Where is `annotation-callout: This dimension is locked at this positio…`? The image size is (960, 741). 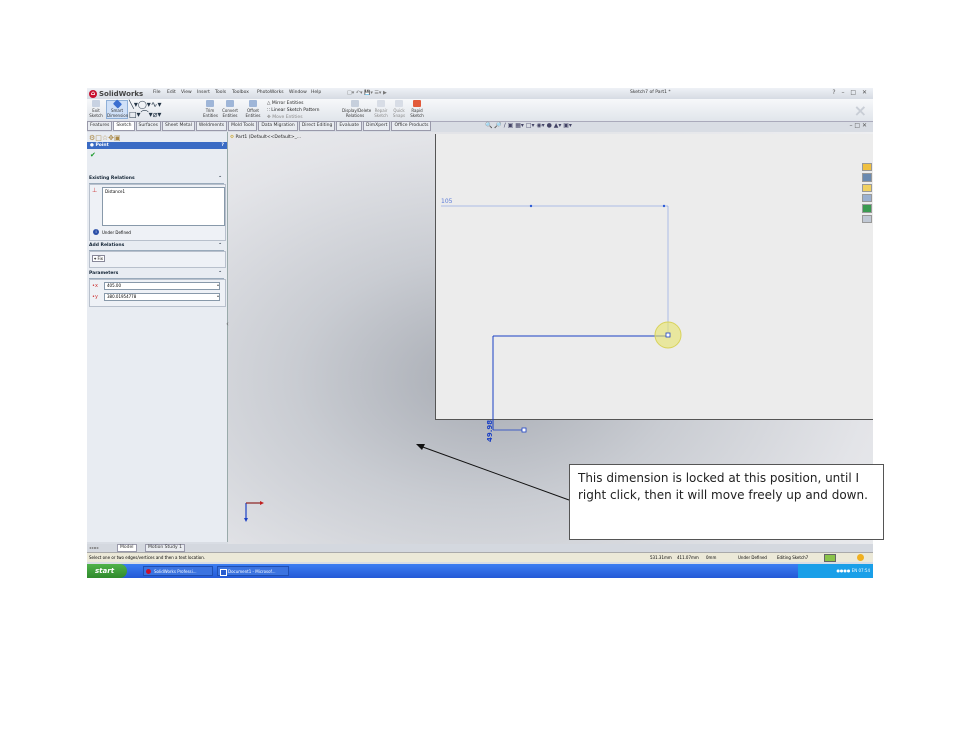
annotation-callout: This dimension is locked at this positio… is located at coordinates (726, 502).